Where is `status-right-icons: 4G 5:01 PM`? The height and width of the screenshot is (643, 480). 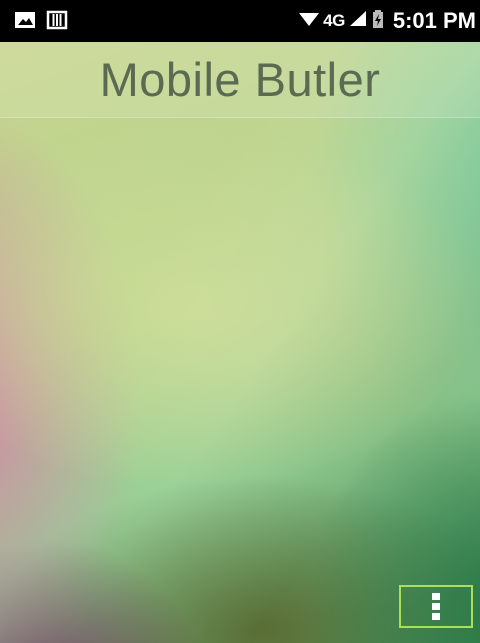
status-right-icons: 4G 5:01 PM is located at coordinates (387, 21).